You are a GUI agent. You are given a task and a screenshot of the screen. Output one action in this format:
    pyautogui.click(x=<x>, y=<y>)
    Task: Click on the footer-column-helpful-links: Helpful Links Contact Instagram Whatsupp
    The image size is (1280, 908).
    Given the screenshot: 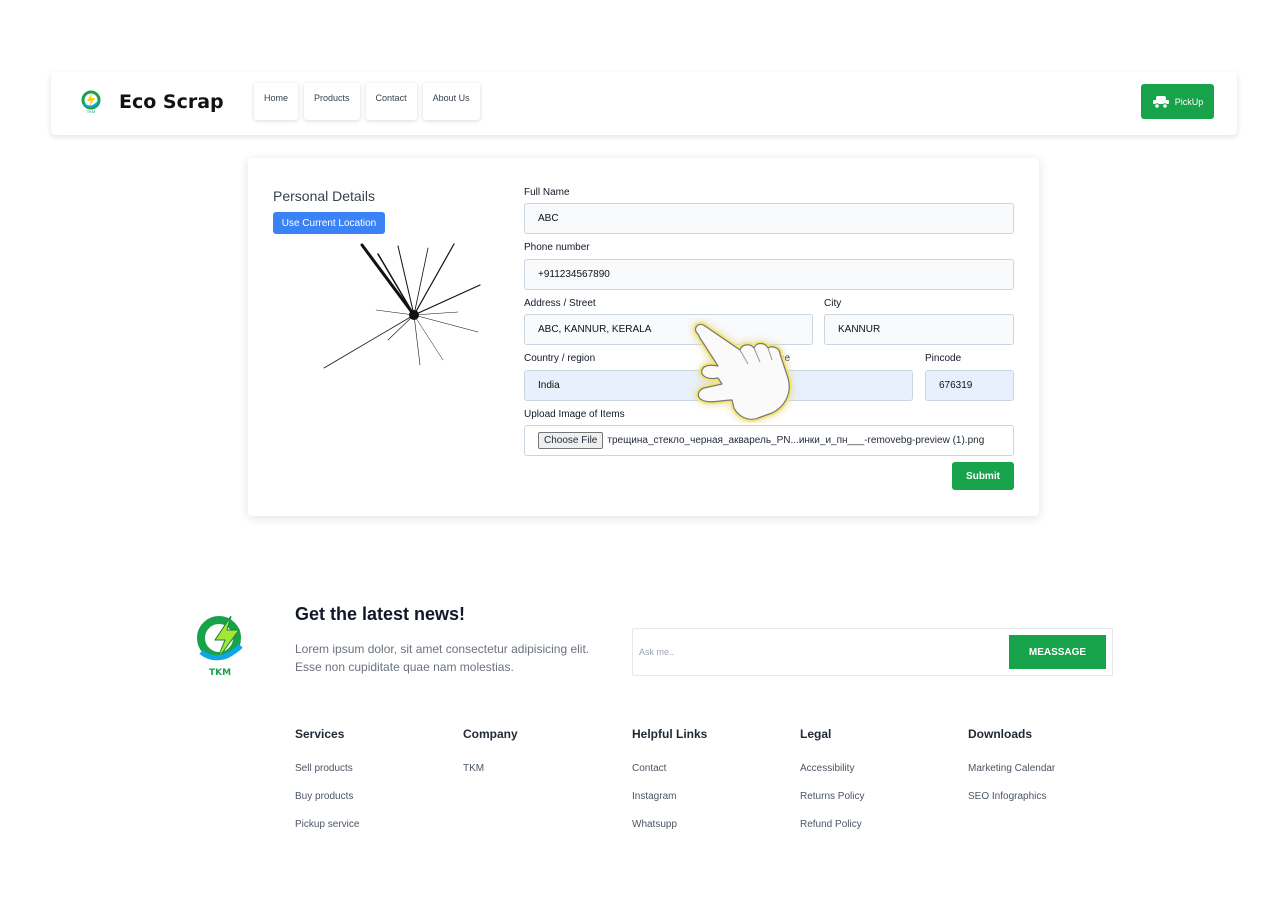 What is the action you would take?
    pyautogui.click(x=712, y=787)
    